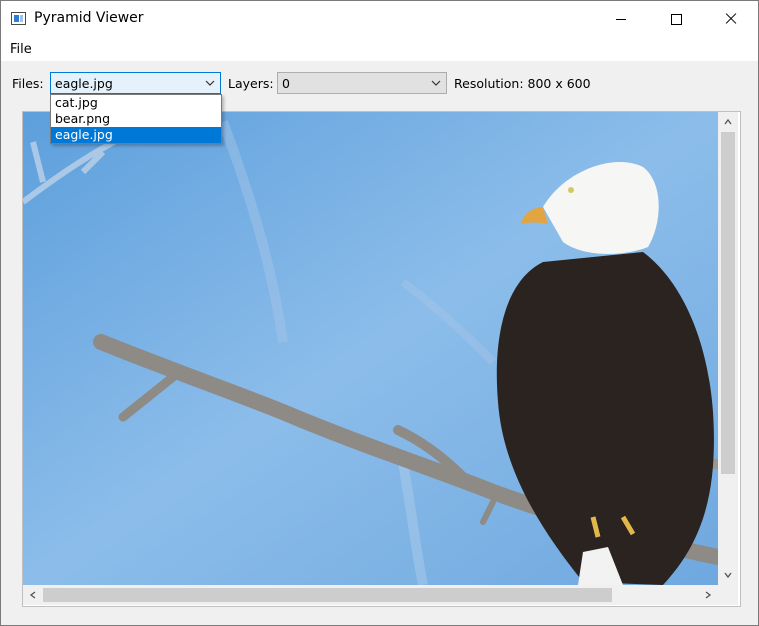 The image size is (759, 626). Describe the element at coordinates (728, 595) in the screenshot. I see `scroll-corner` at that location.